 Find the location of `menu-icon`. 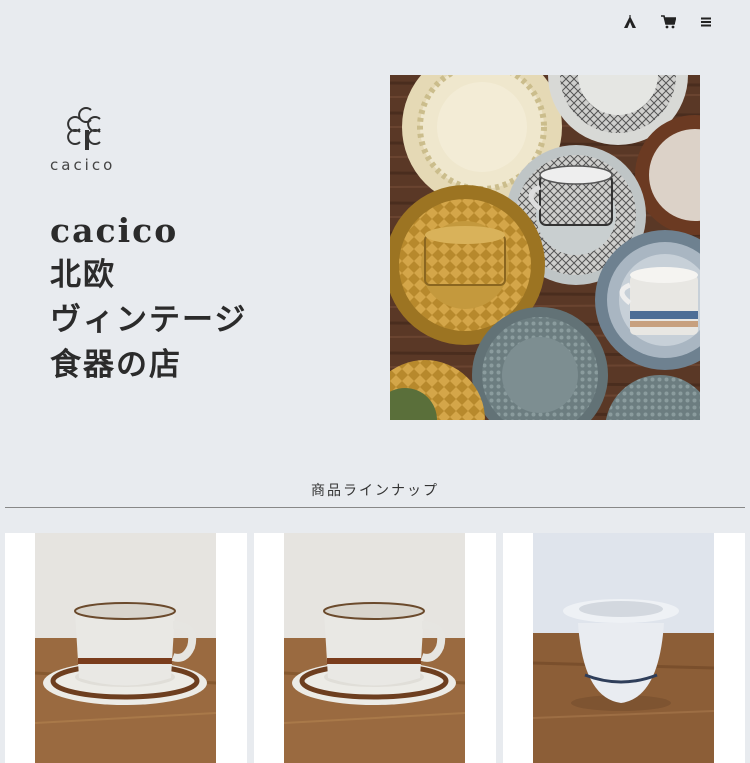

menu-icon is located at coordinates (706, 22).